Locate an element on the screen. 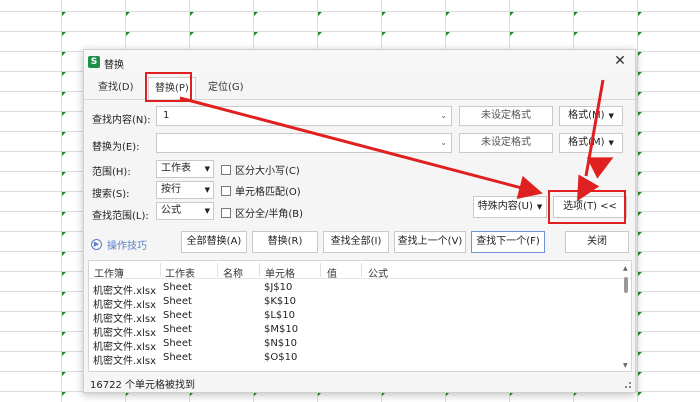  arrow-to-options is located at coordinates (361, 148).